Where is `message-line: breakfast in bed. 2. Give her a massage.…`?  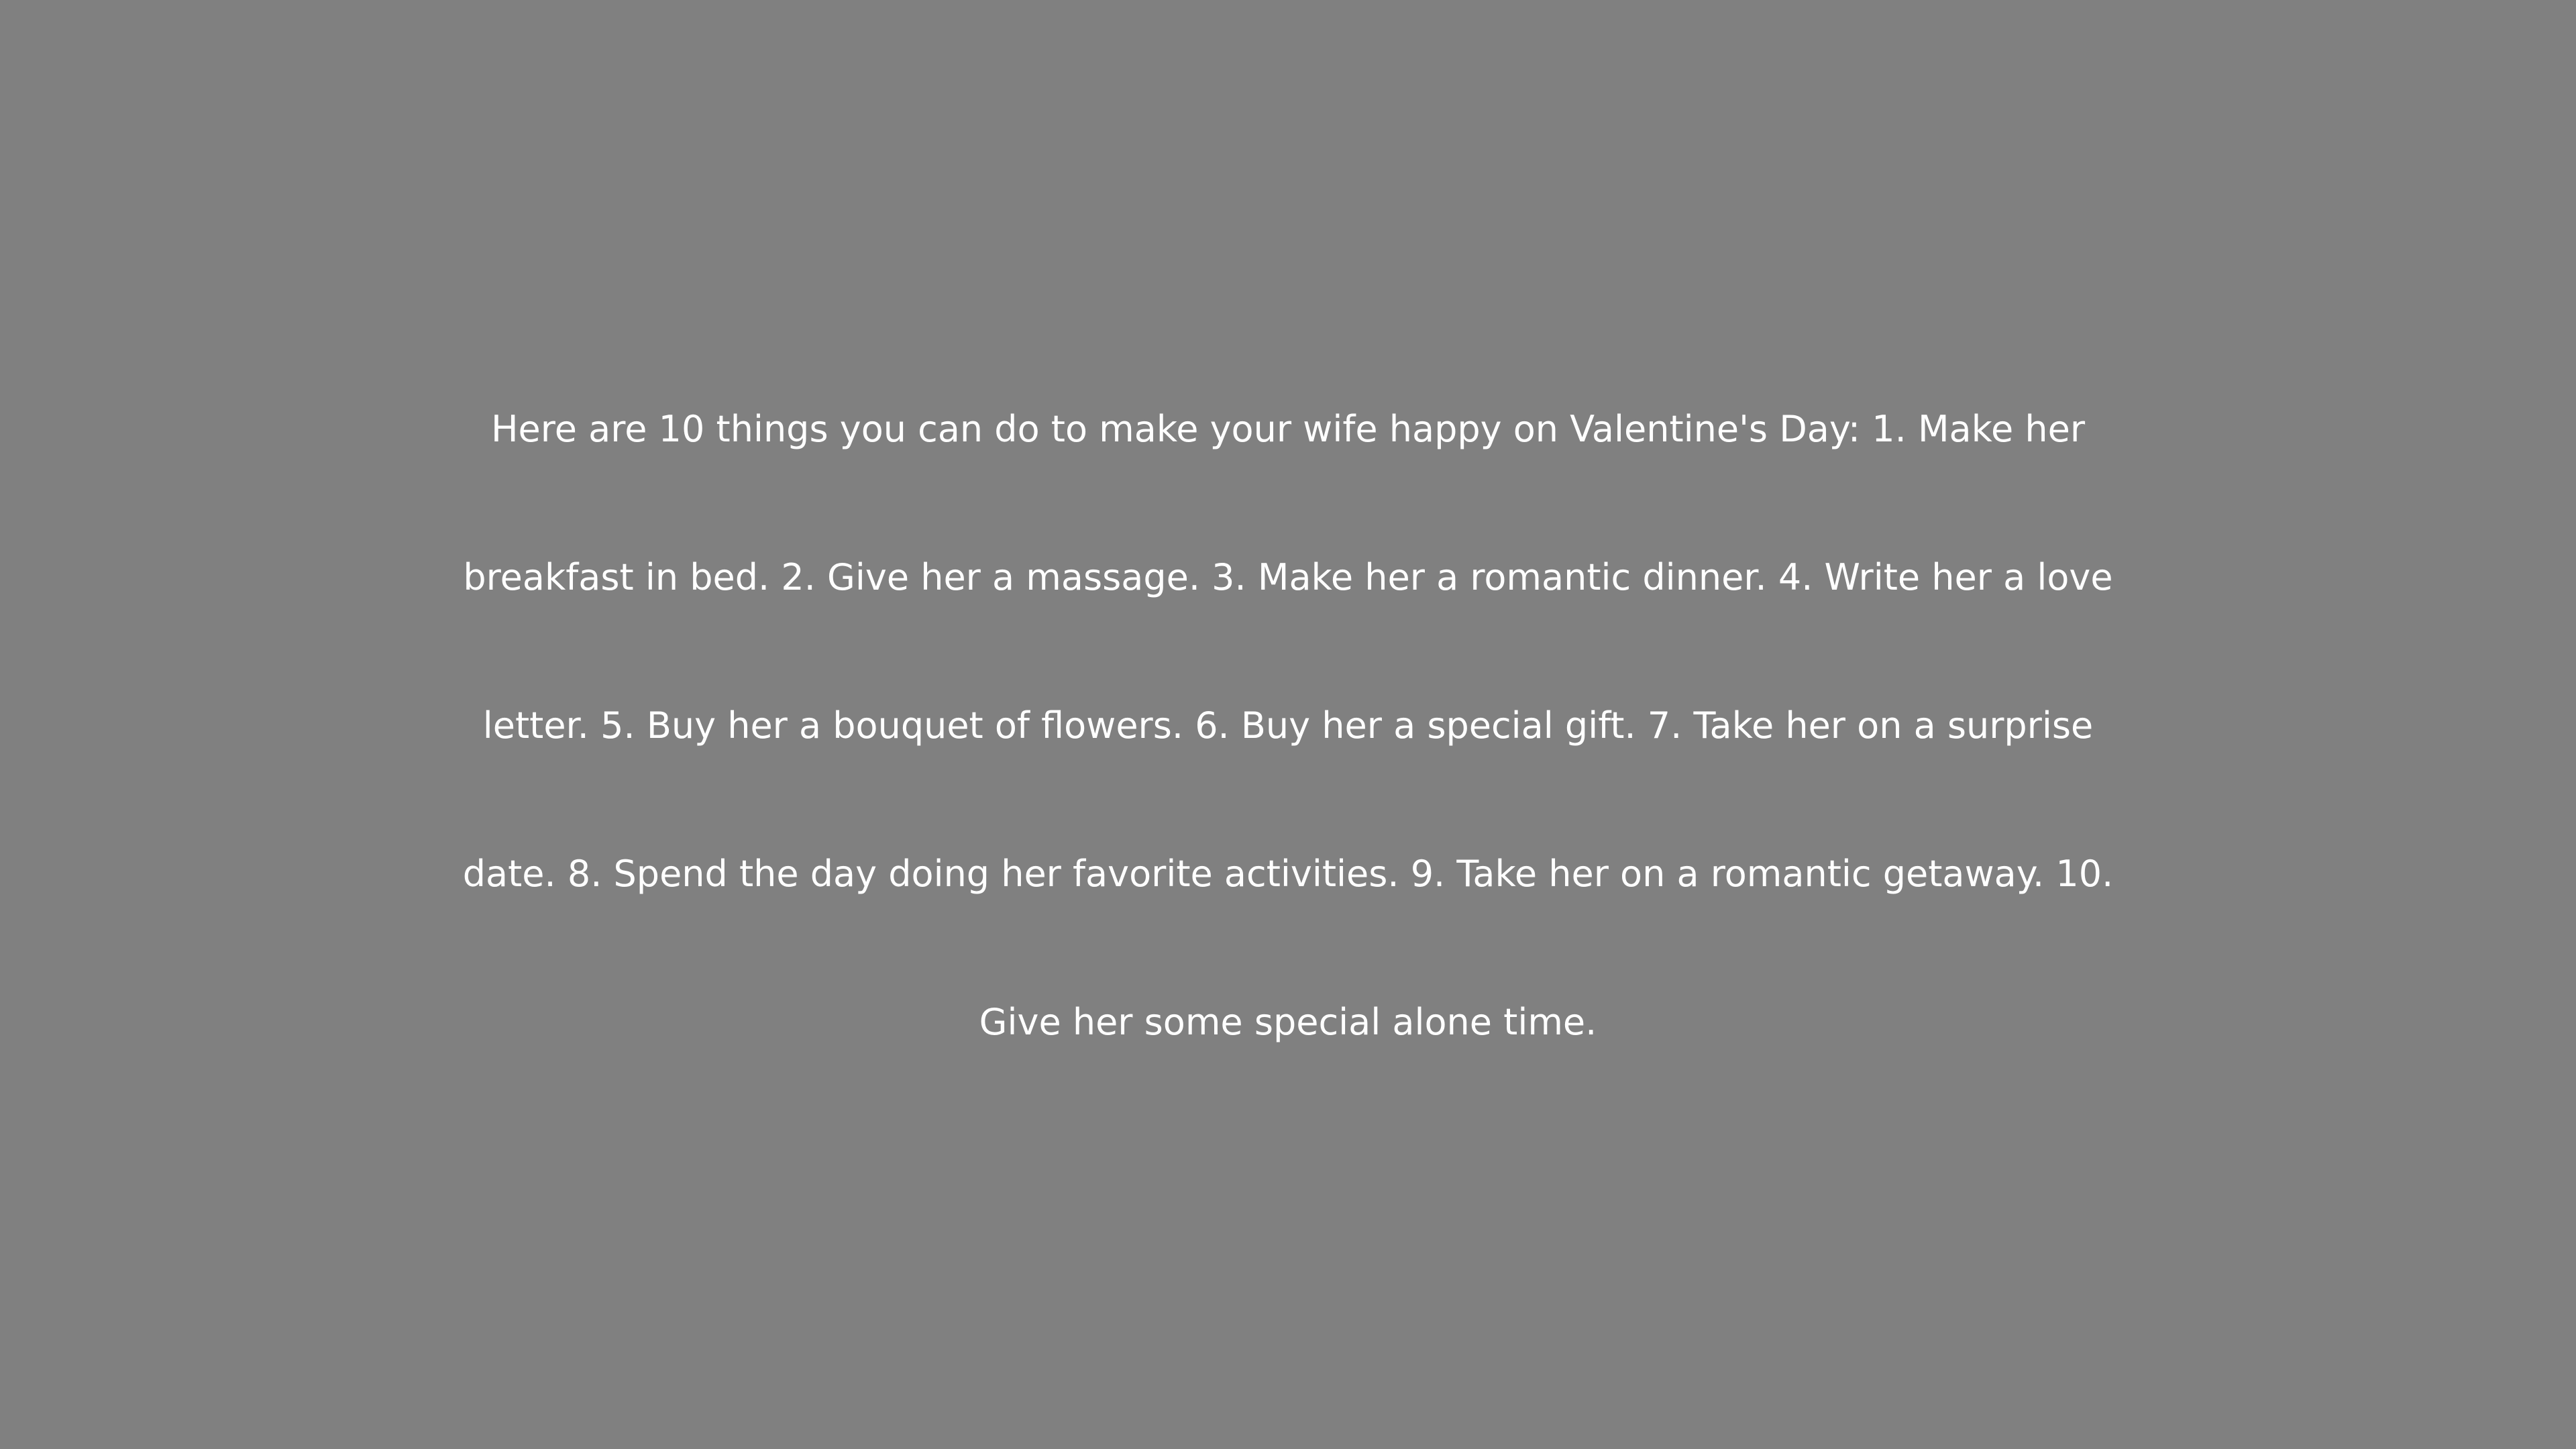 message-line: breakfast in bed. 2. Give her a massage.… is located at coordinates (1288, 577).